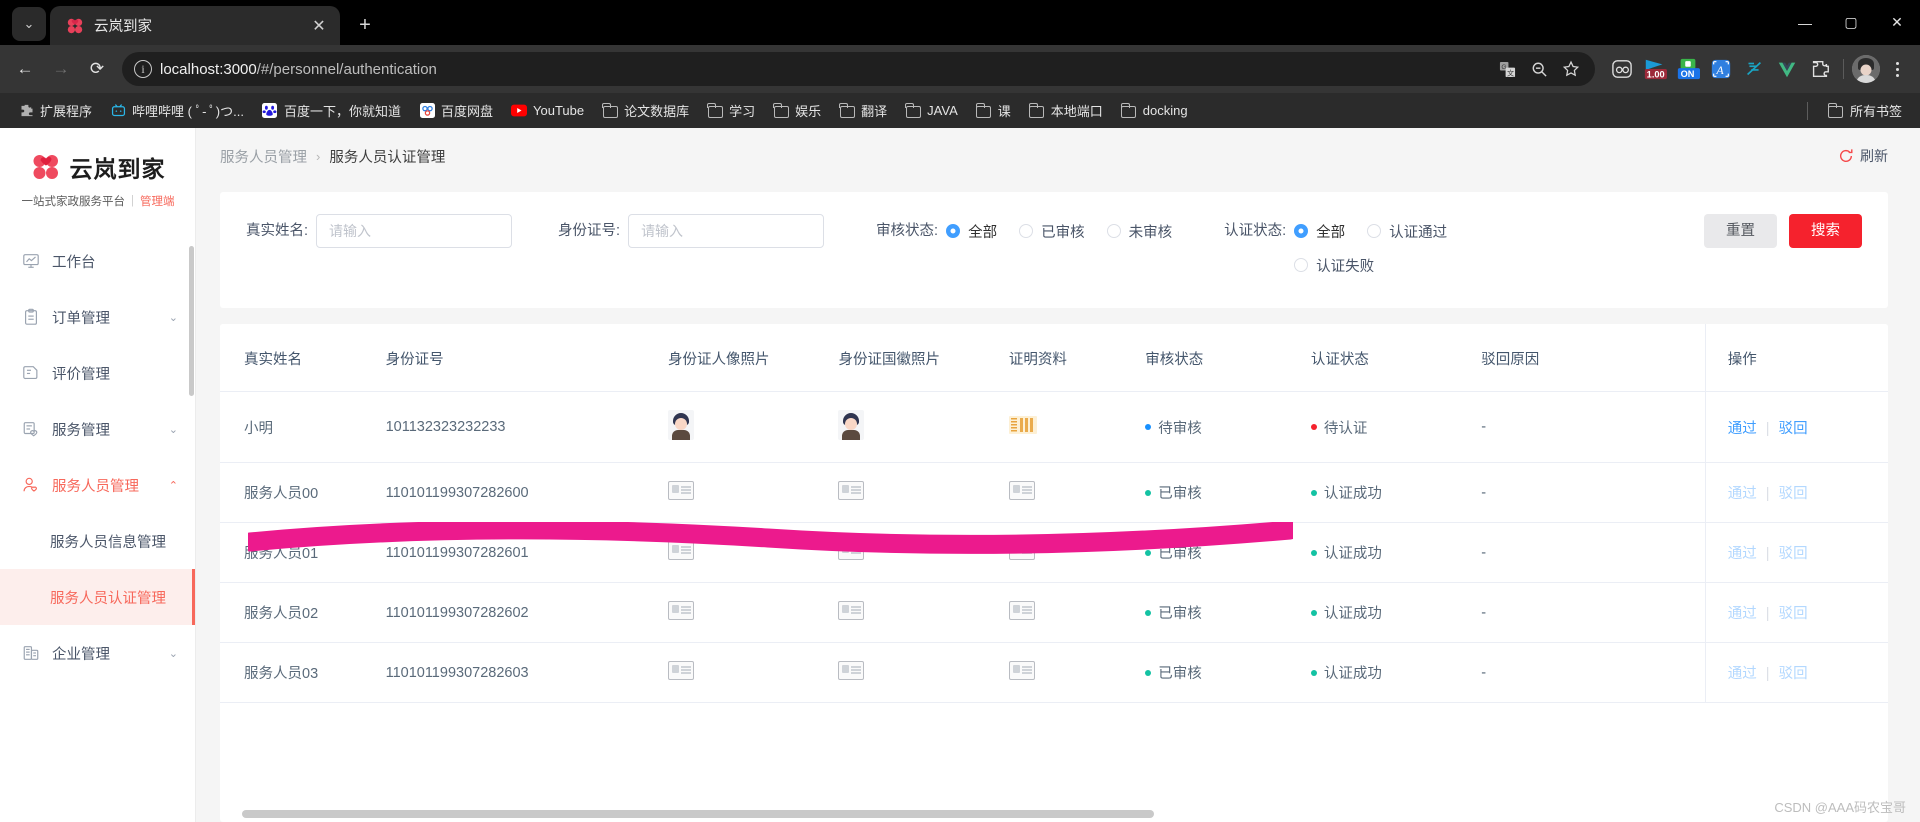 The width and height of the screenshot is (1920, 822). What do you see at coordinates (1863, 156) in the screenshot?
I see `refresh-button: 刷新` at bounding box center [1863, 156].